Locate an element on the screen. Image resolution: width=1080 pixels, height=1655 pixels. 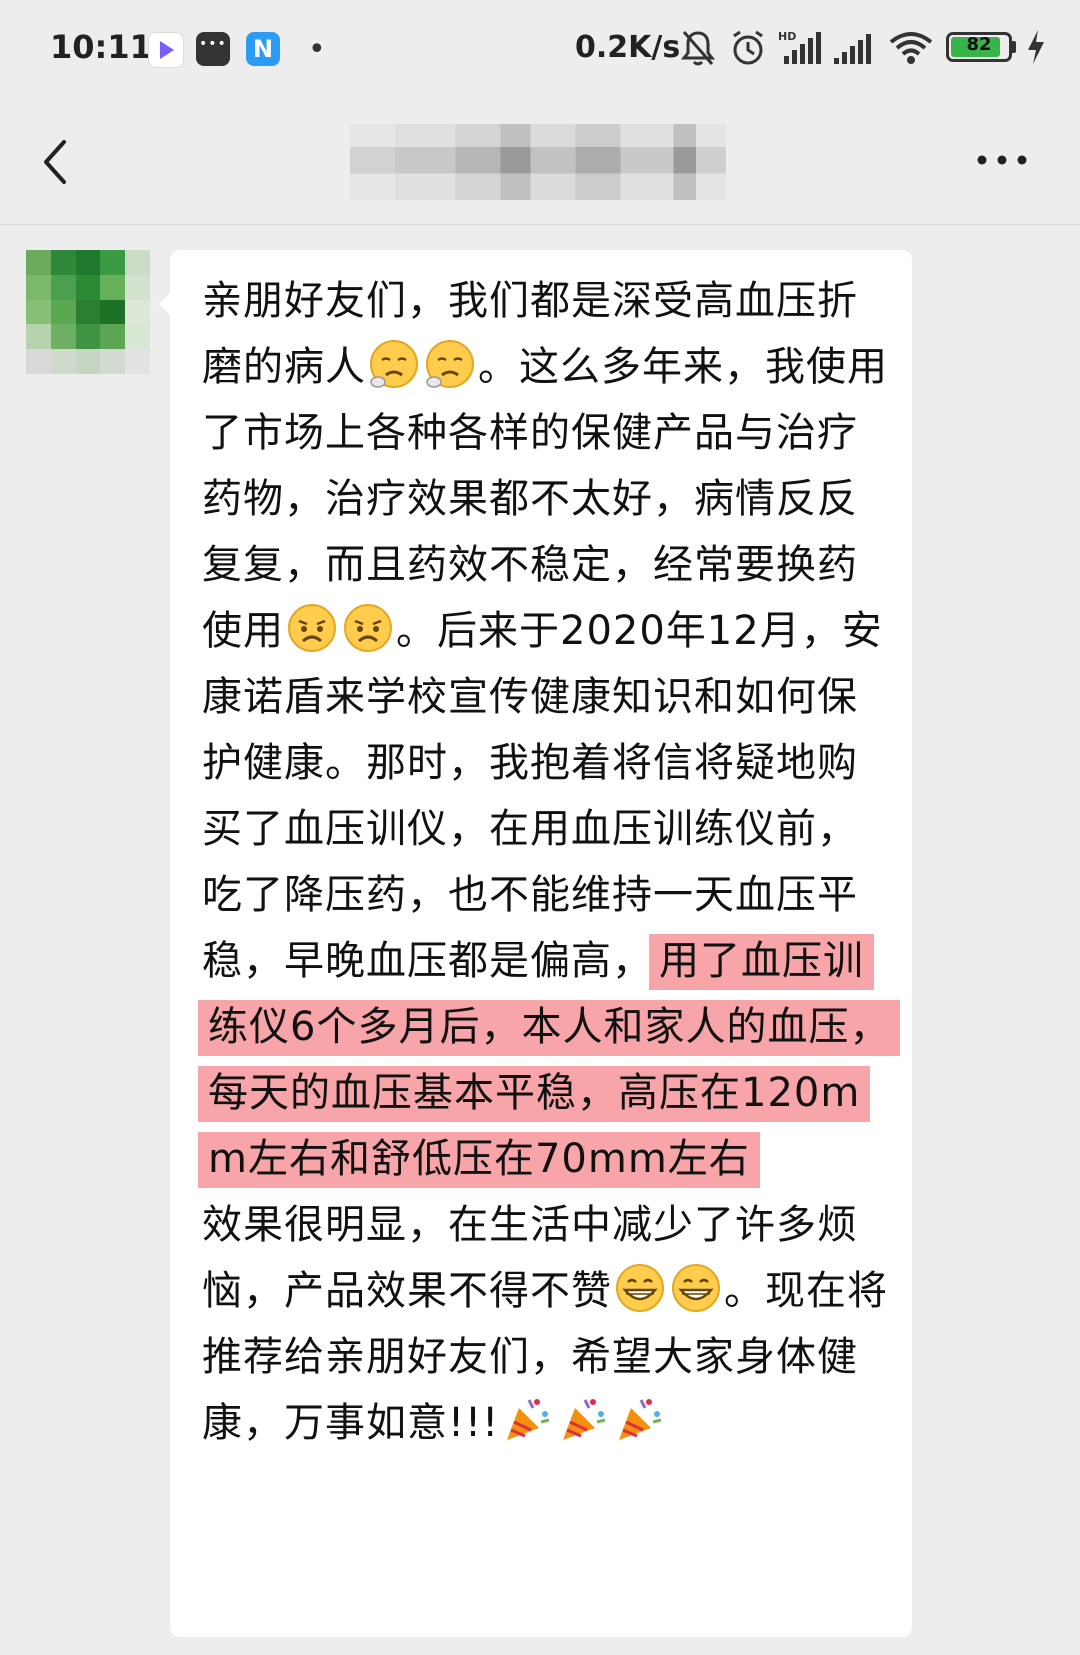
message-app-icon is located at coordinates (213, 49).